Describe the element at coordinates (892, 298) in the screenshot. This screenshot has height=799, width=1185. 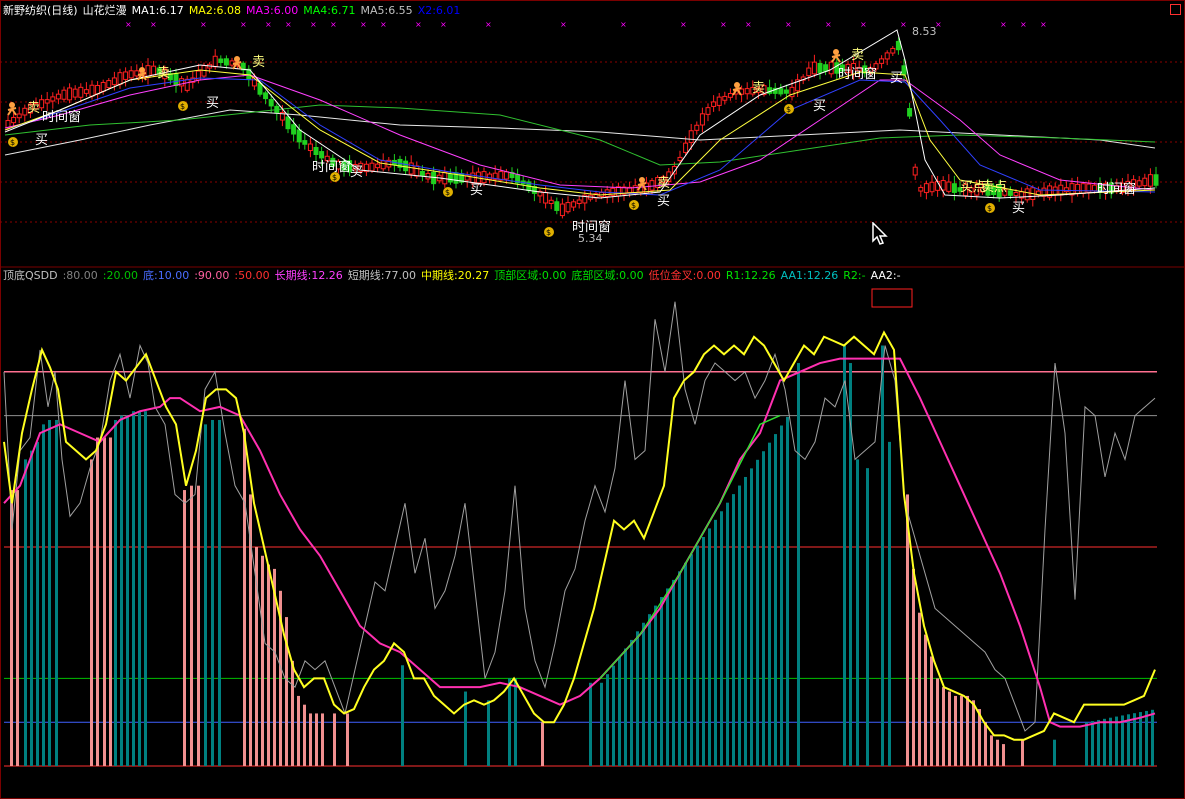
I see `indicator-marker-box` at that location.